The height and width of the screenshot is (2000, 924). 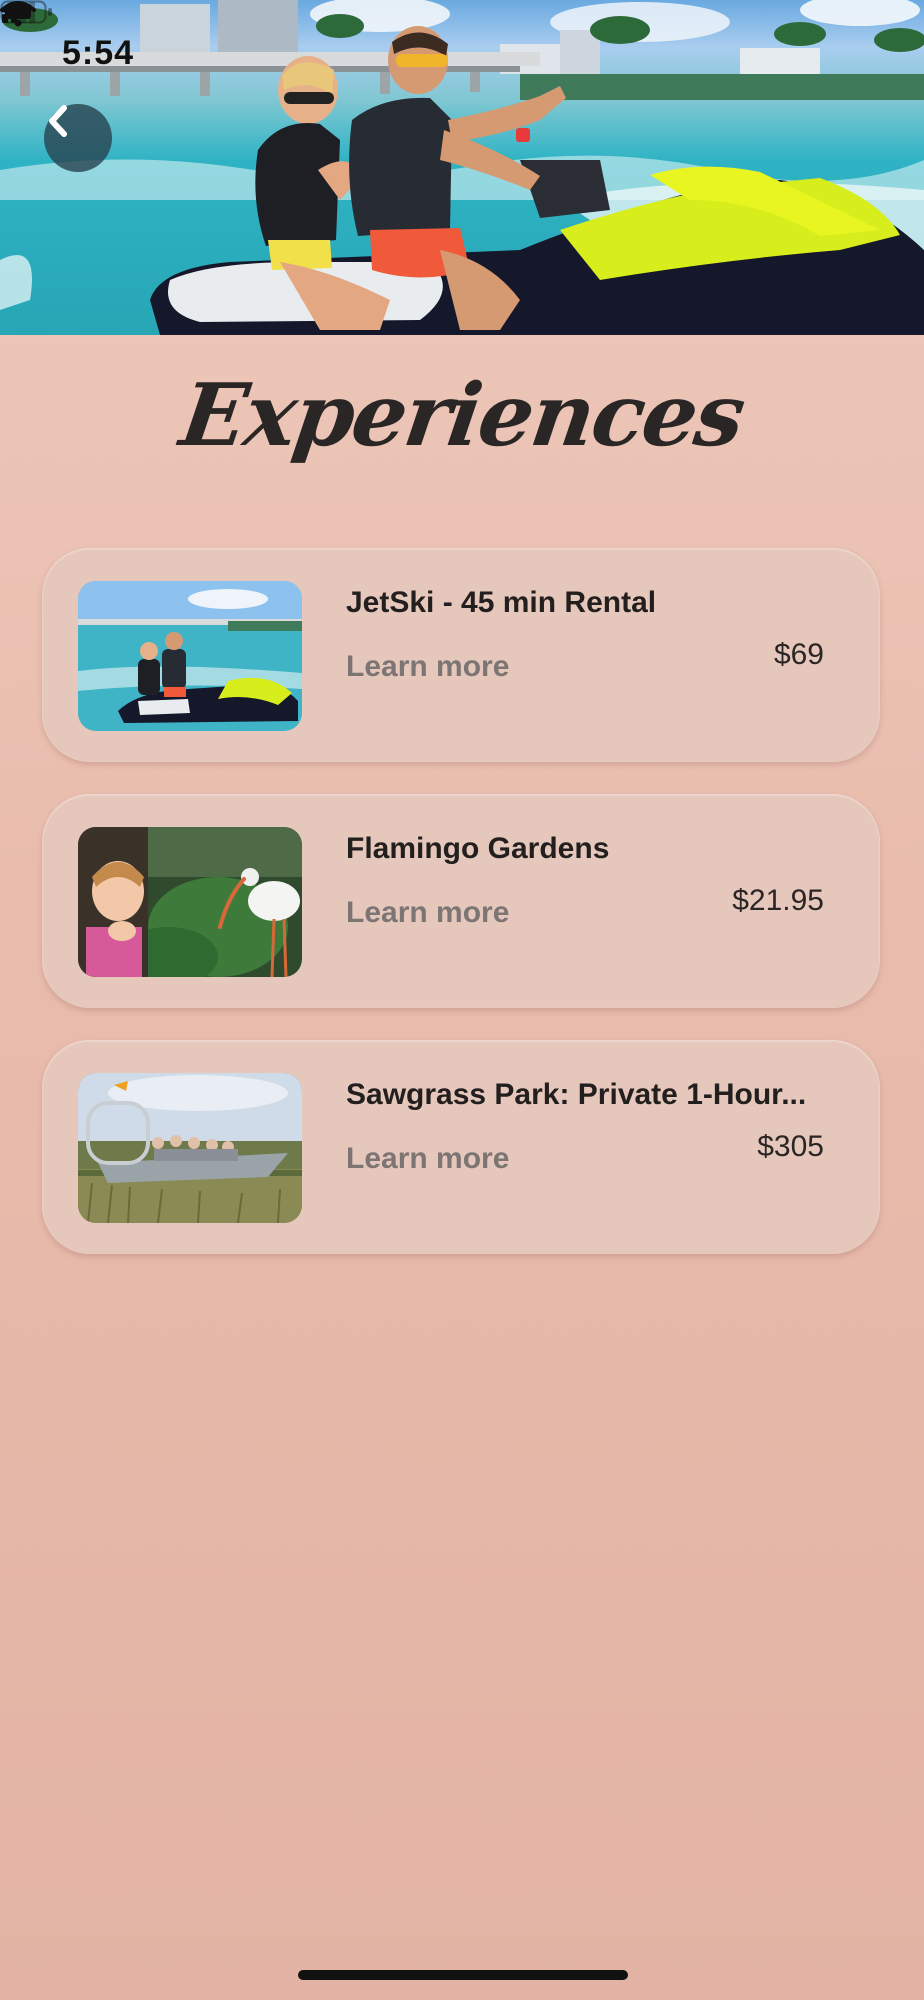 What do you see at coordinates (463, 1975) in the screenshot?
I see `home-indicator` at bounding box center [463, 1975].